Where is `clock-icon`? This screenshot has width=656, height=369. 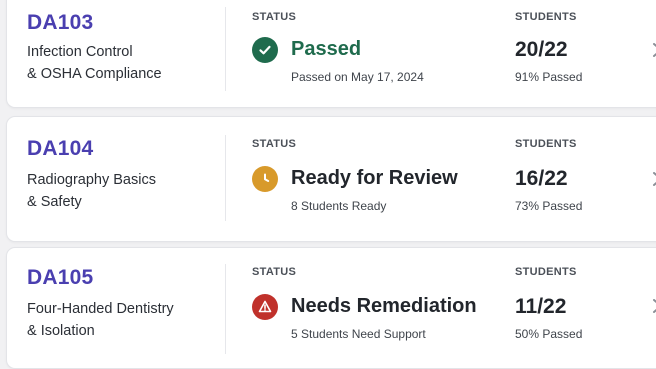
clock-icon is located at coordinates (265, 179).